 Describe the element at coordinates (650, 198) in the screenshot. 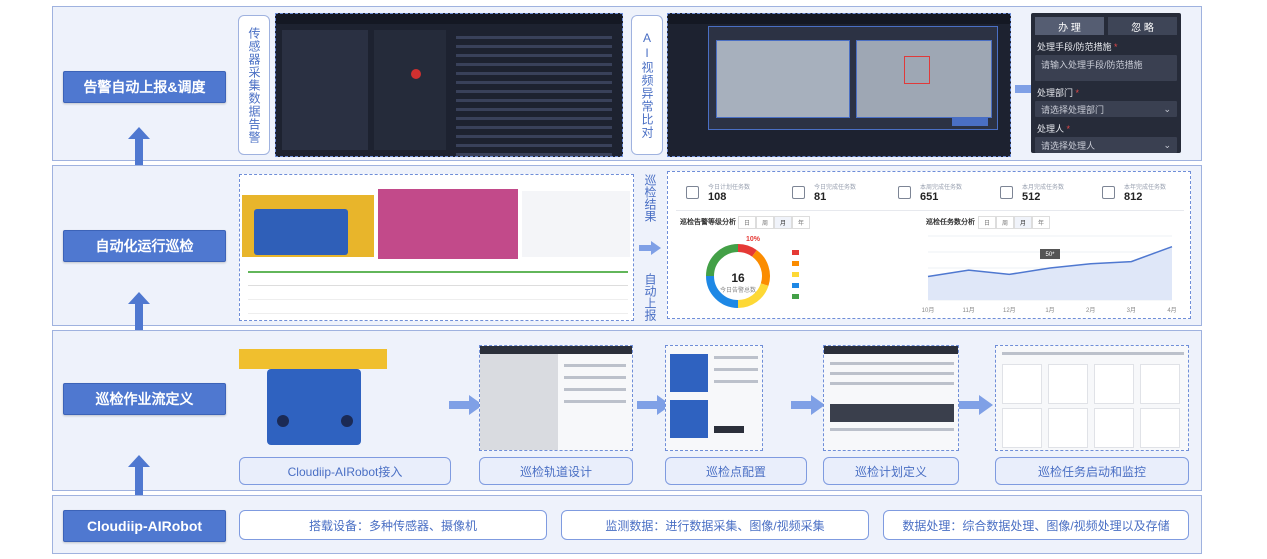

I see `result-label: 巡检结果` at that location.